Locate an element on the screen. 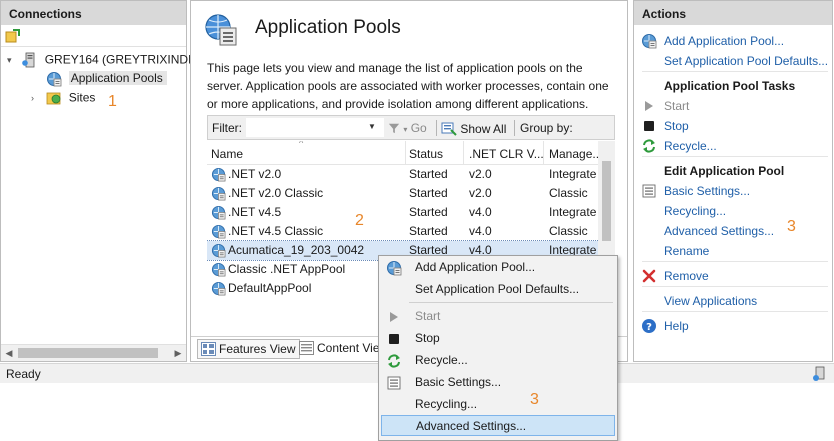  filter-bar: Filter: ▼ ▾ Go Show All Group by: is located at coordinates (411, 127).